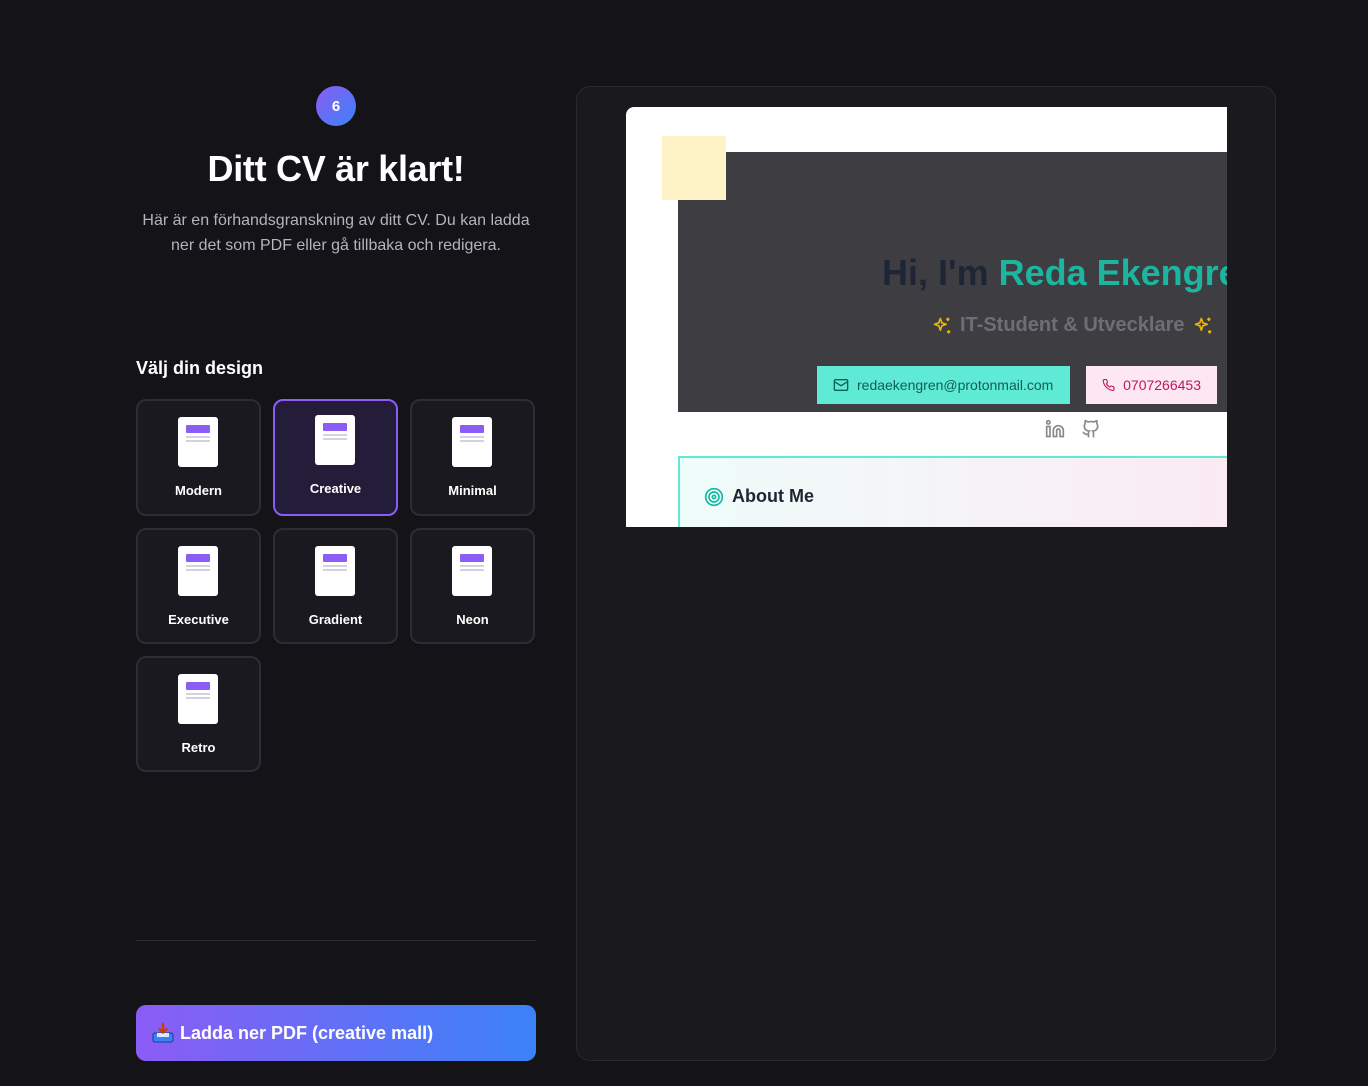 Image resolution: width=1368 pixels, height=1086 pixels. I want to click on cv-about-title: About Me, so click(759, 496).